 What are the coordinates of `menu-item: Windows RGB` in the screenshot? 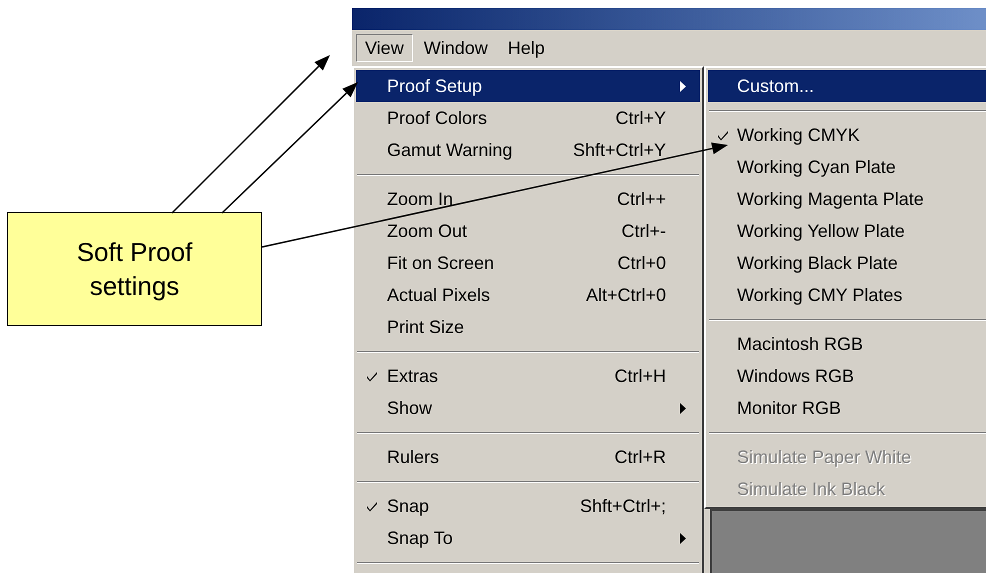 It's located at (847, 376).